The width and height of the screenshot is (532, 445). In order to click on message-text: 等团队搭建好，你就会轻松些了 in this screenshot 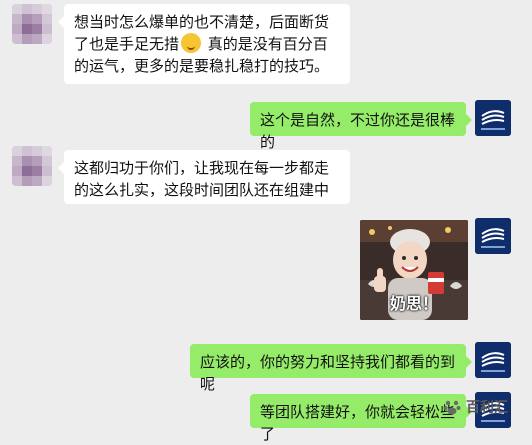, I will do `click(358, 423)`.